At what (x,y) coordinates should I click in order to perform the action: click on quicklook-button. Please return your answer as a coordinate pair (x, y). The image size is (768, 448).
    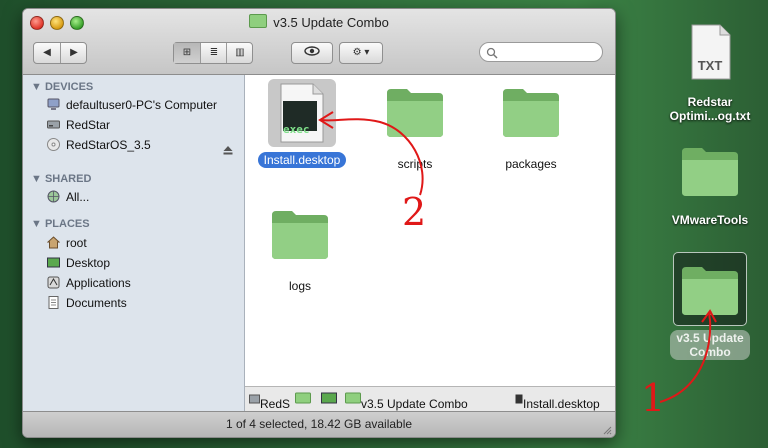
    Looking at the image, I should click on (312, 53).